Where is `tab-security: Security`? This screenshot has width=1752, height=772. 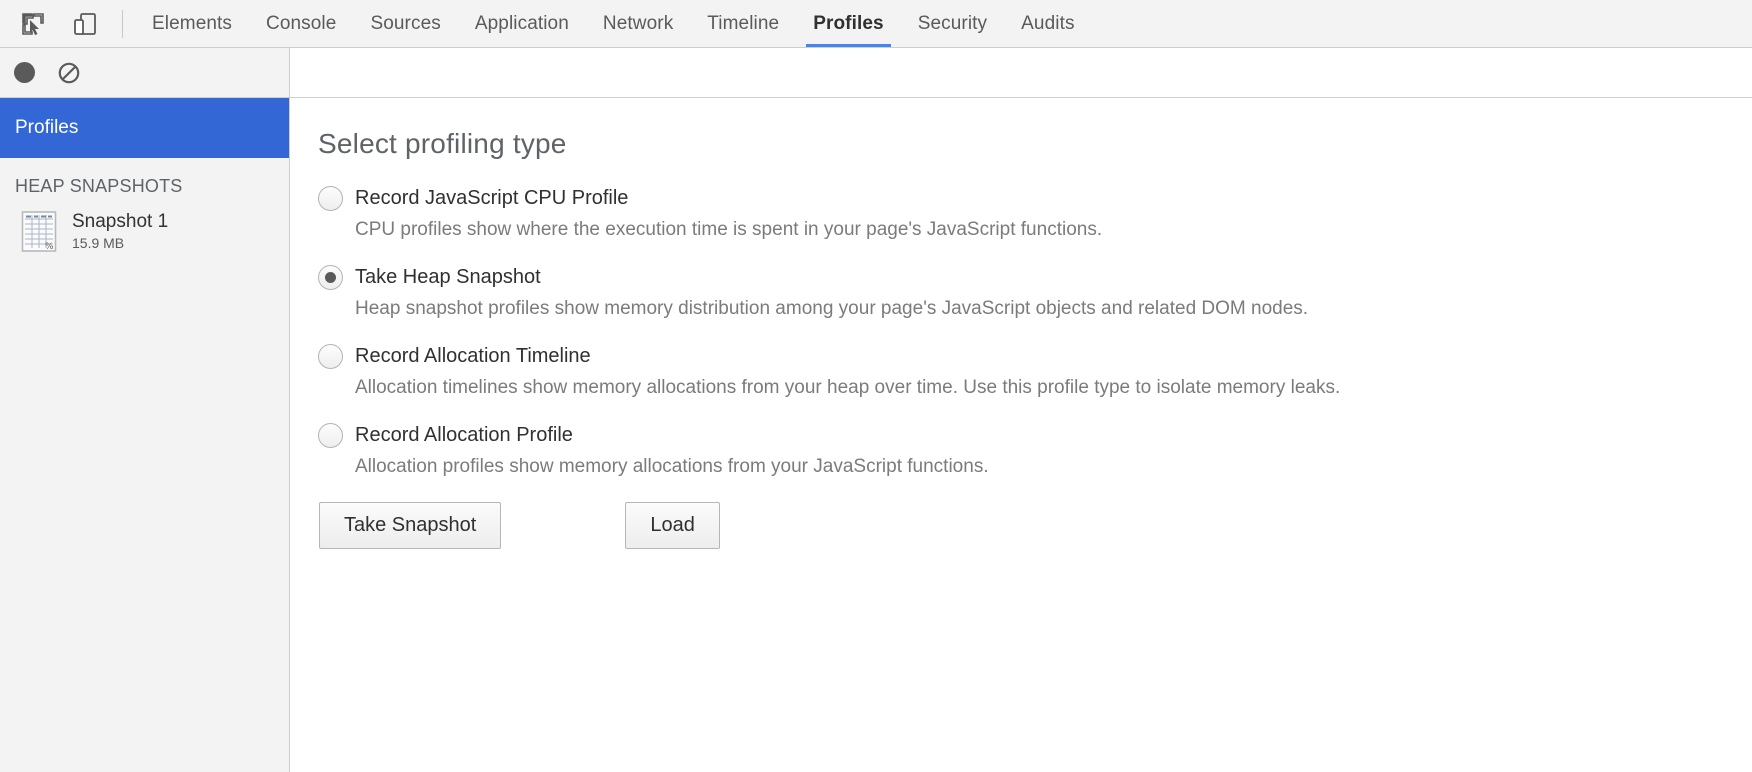 tab-security: Security is located at coordinates (952, 23).